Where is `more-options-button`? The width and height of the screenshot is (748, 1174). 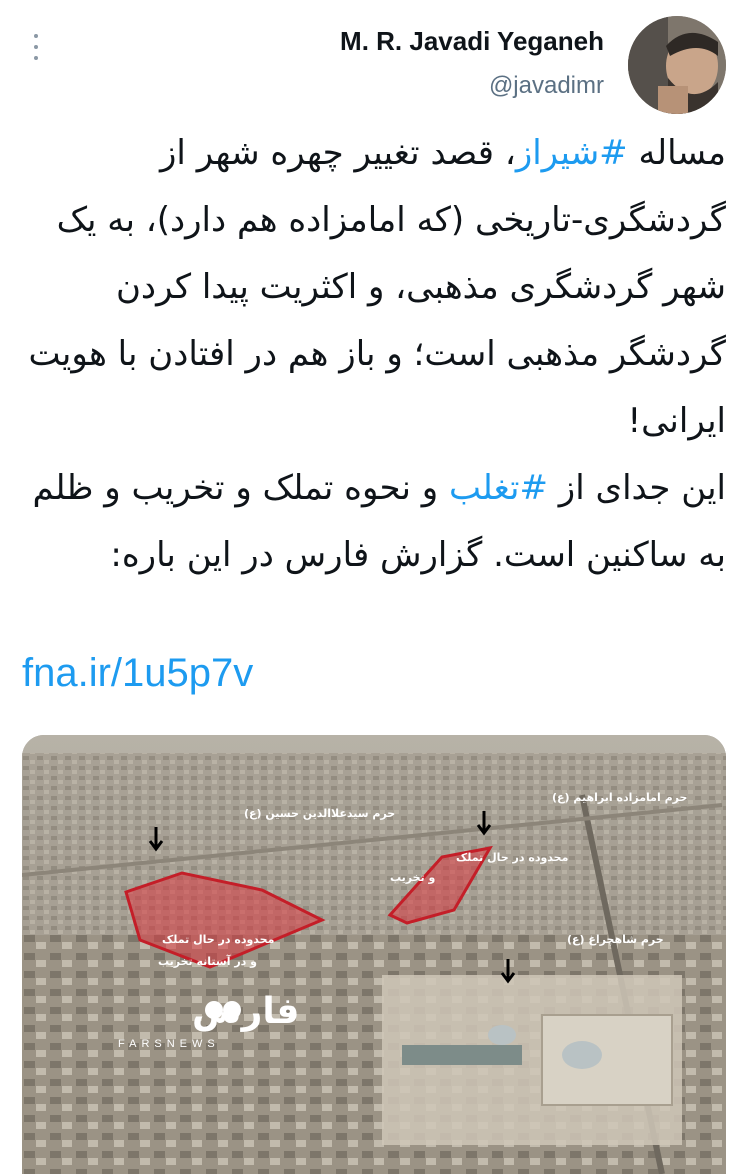
more-options-button is located at coordinates (36, 47).